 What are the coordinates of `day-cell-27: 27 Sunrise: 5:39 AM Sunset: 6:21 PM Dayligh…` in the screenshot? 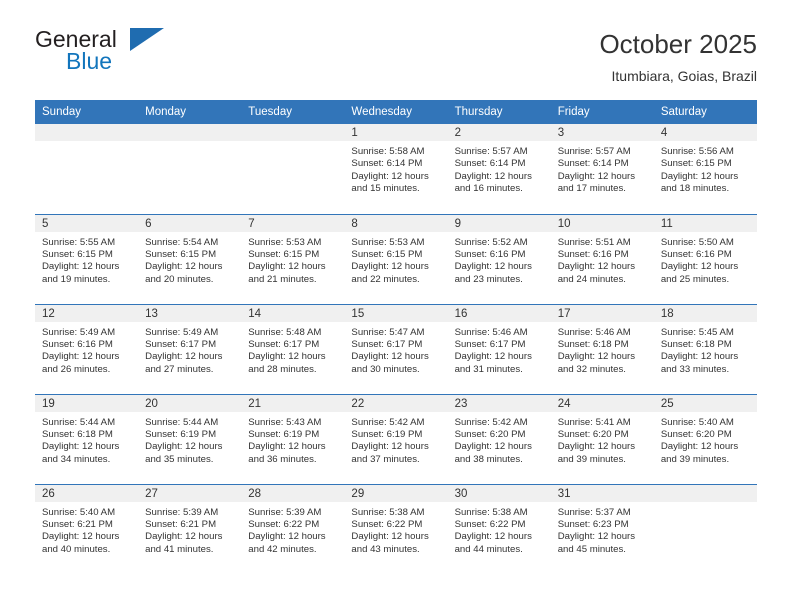 It's located at (190, 528).